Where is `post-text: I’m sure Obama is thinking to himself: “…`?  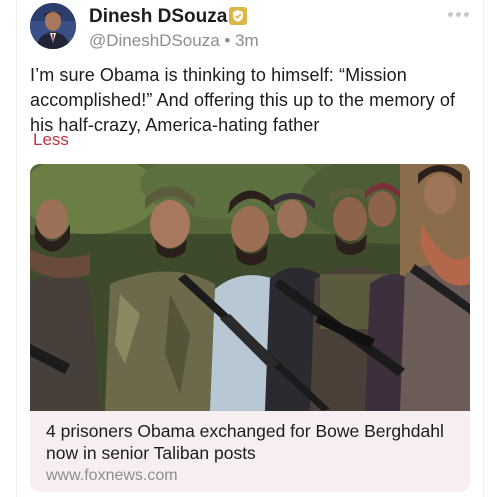 post-text: I’m sure Obama is thinking to himself: “… is located at coordinates (243, 100).